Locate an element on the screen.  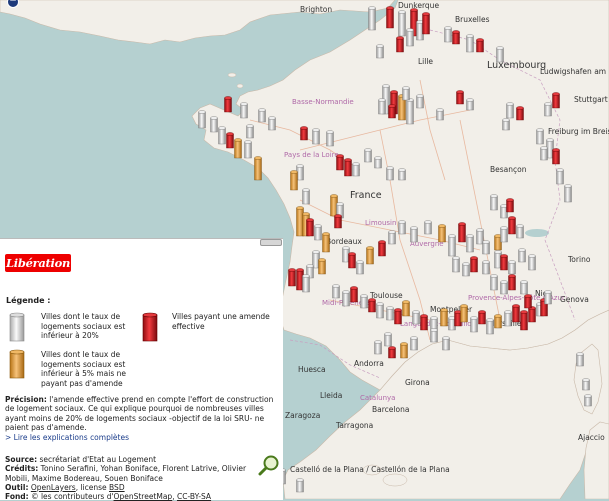
bsd-link: BSD is located at coordinates (117, 487).